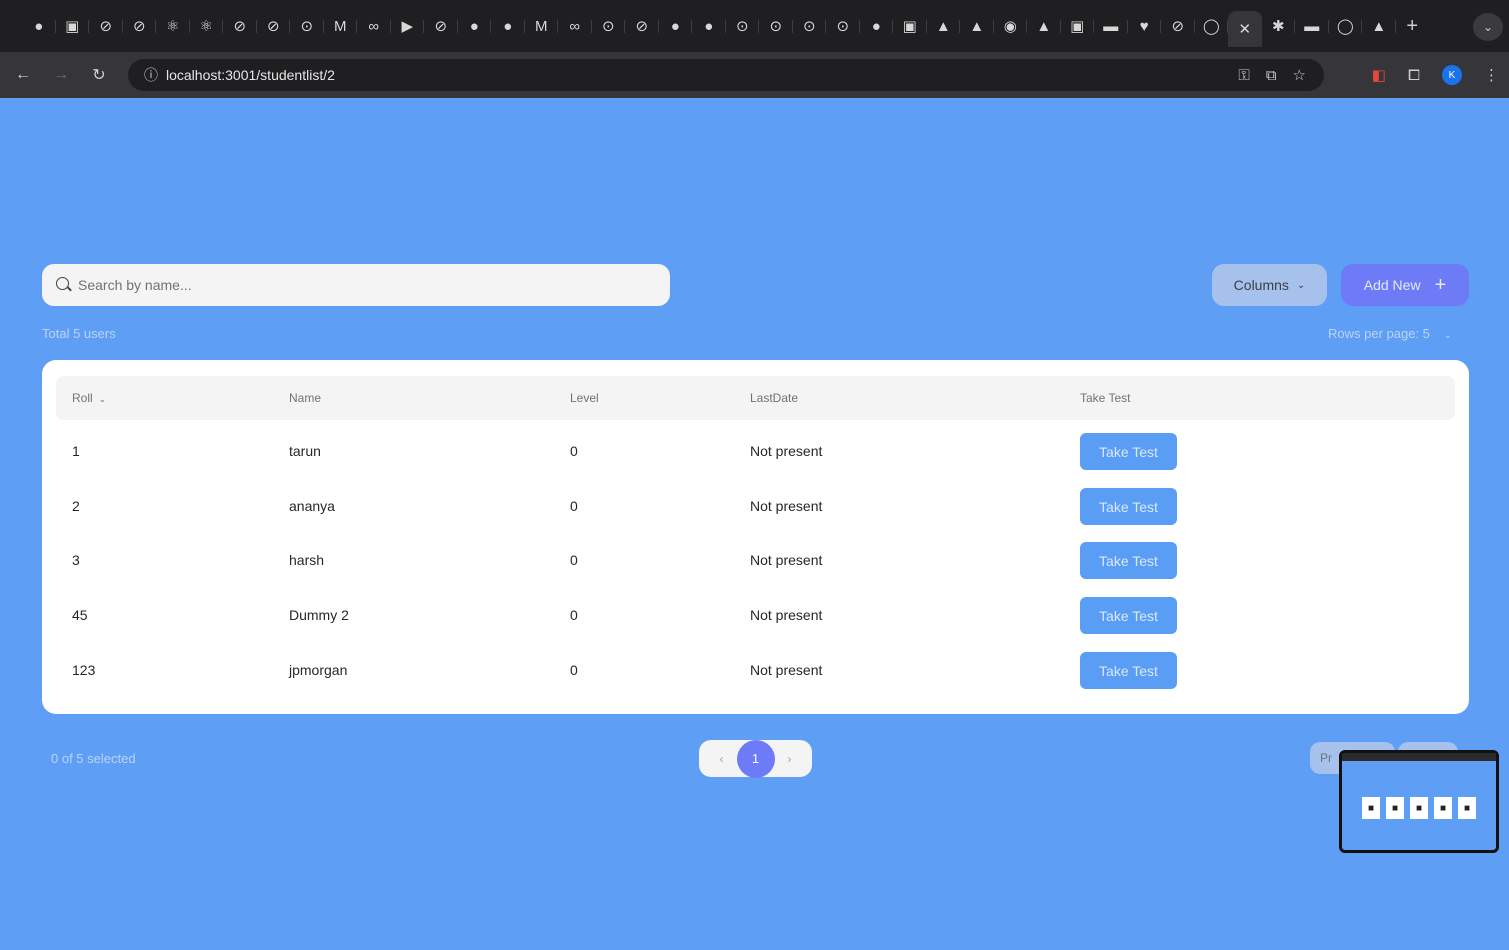 This screenshot has height=950, width=1509. Describe the element at coordinates (1271, 75) in the screenshot. I see `share-icon: ⧉` at that location.